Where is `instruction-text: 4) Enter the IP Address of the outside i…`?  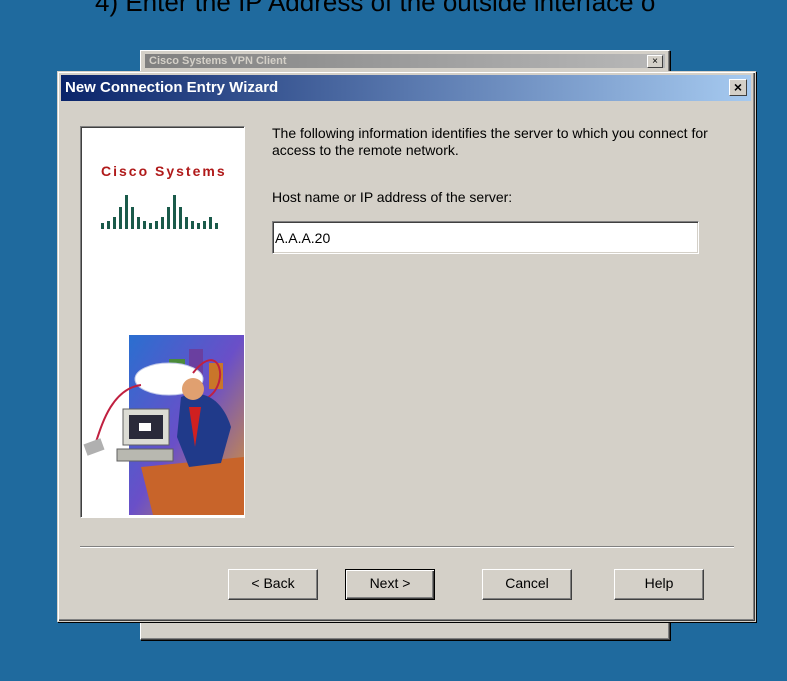
instruction-text: 4) Enter the IP Address of the outside i… is located at coordinates (375, 8).